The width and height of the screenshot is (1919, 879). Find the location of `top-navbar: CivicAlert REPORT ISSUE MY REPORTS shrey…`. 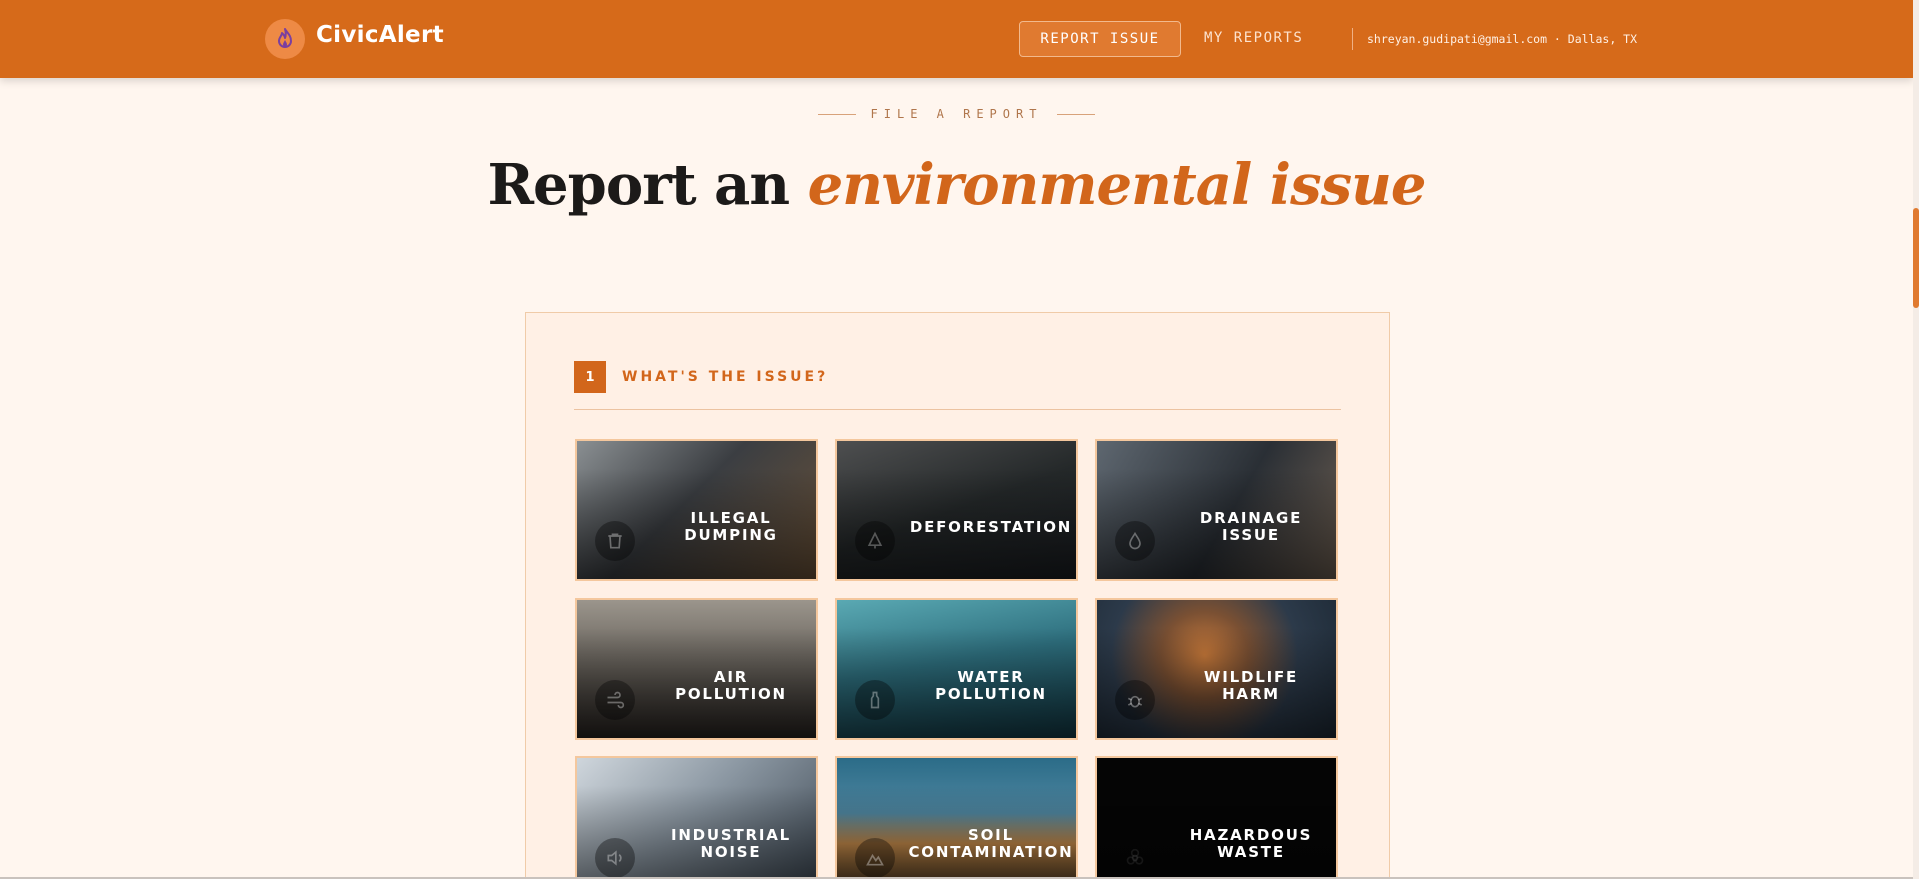

top-navbar: CivicAlert REPORT ISSUE MY REPORTS shrey… is located at coordinates (956, 39).